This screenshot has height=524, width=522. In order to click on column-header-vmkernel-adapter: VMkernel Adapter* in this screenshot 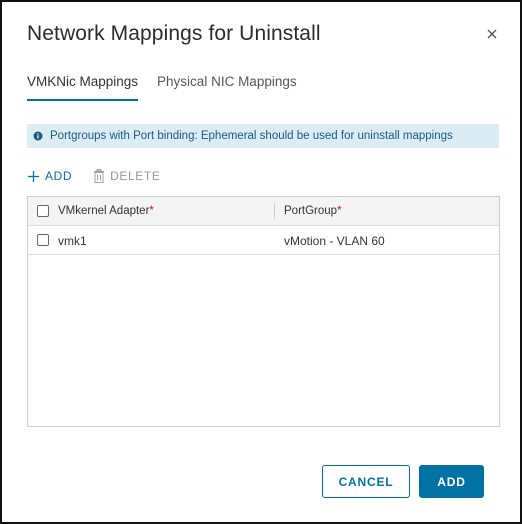, I will do `click(106, 211)`.